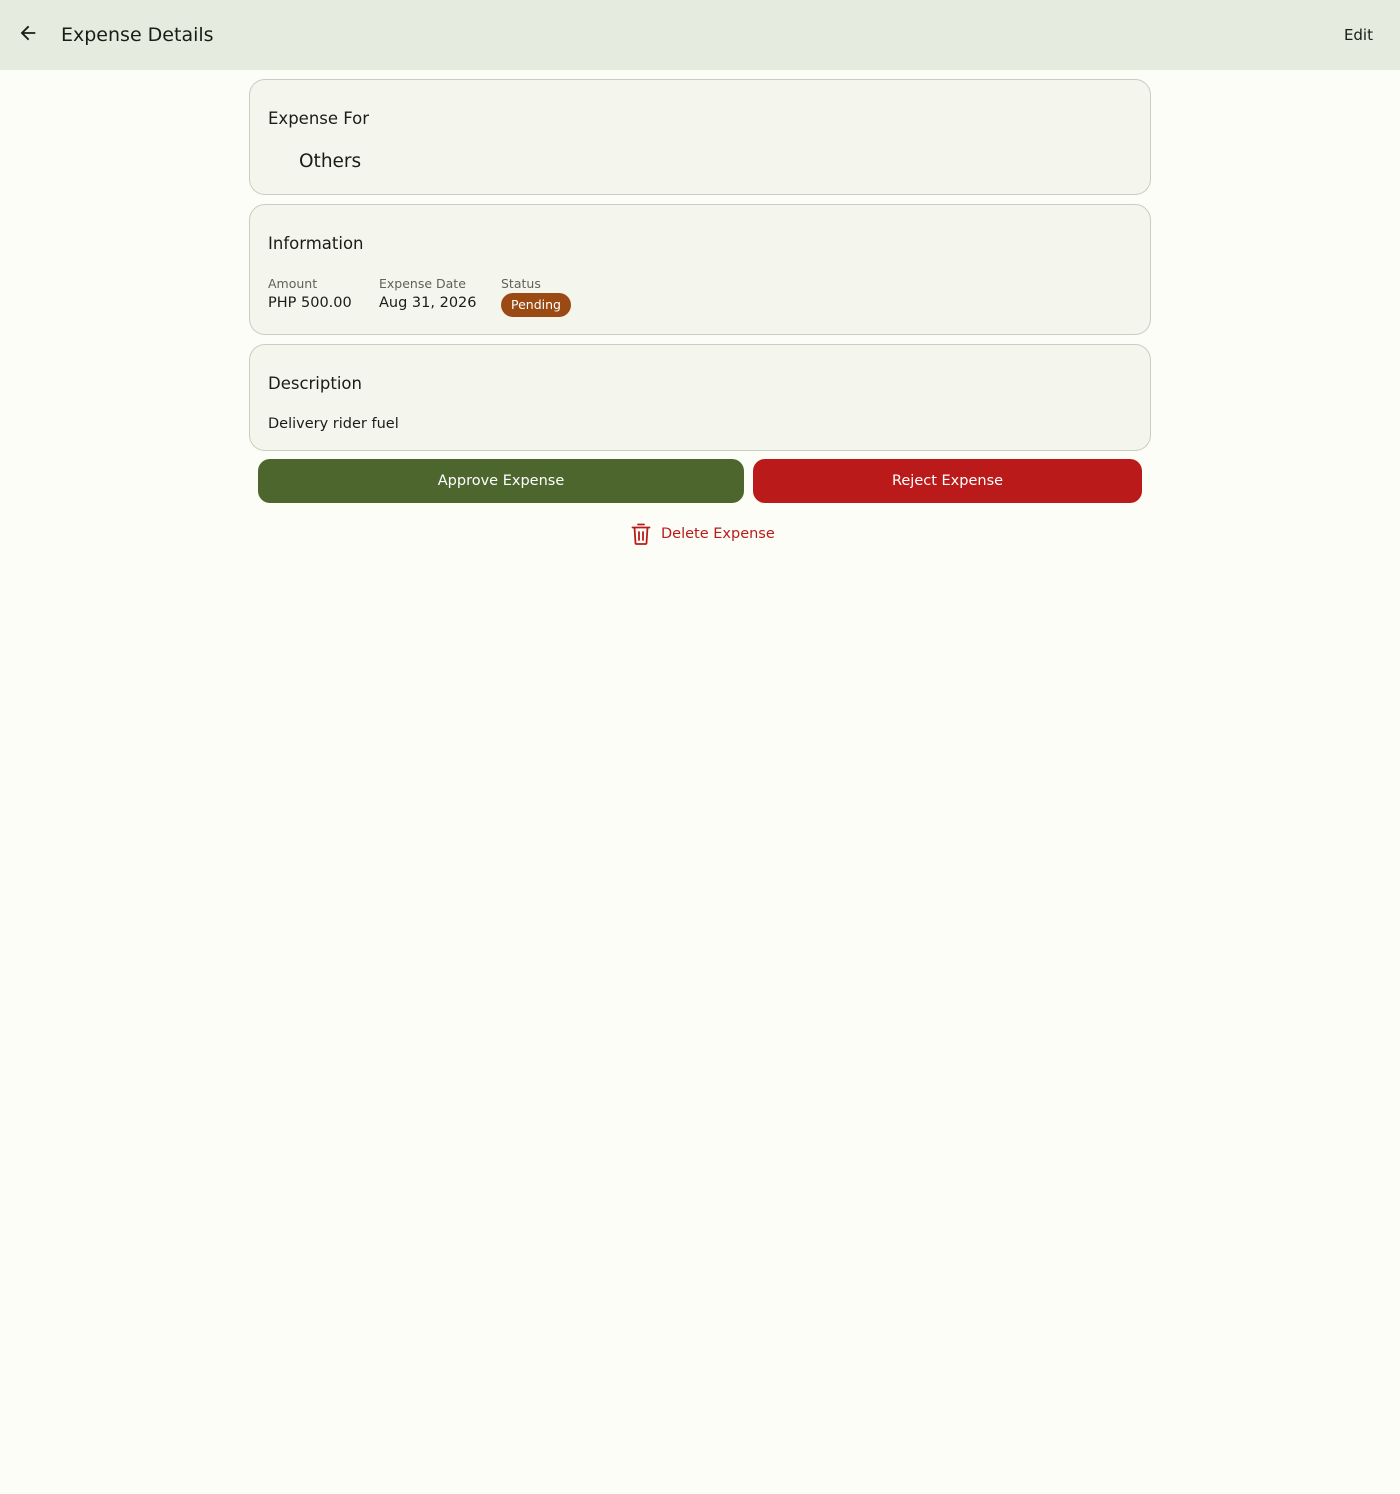 The image size is (1400, 1494). Describe the element at coordinates (330, 161) in the screenshot. I see `expense-category-value: Others` at that location.